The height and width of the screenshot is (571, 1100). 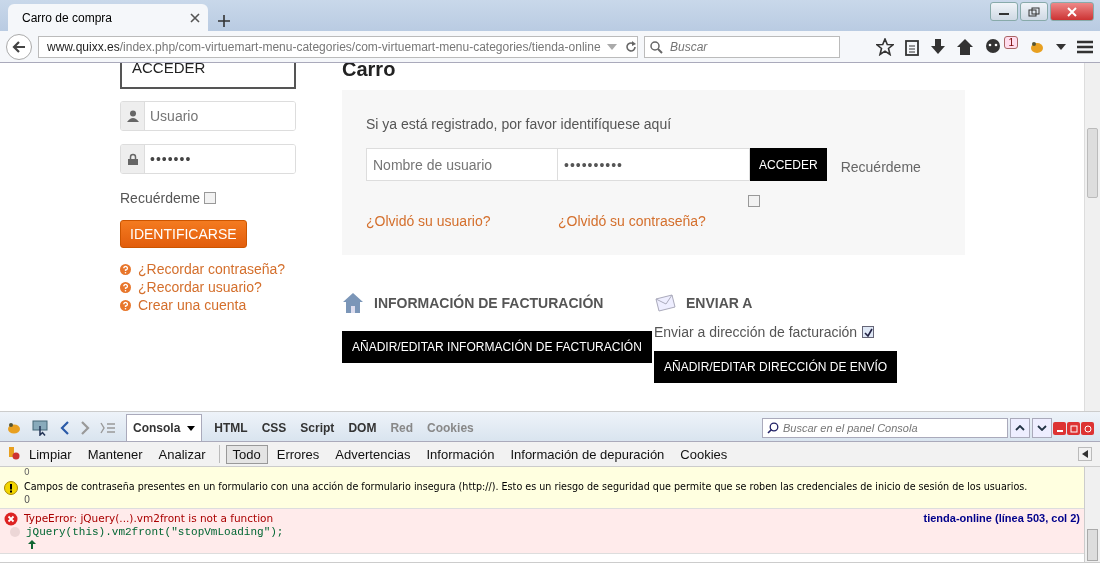 What do you see at coordinates (212, 269) in the screenshot?
I see `sidebar-link: ¿Recordar contraseña?` at bounding box center [212, 269].